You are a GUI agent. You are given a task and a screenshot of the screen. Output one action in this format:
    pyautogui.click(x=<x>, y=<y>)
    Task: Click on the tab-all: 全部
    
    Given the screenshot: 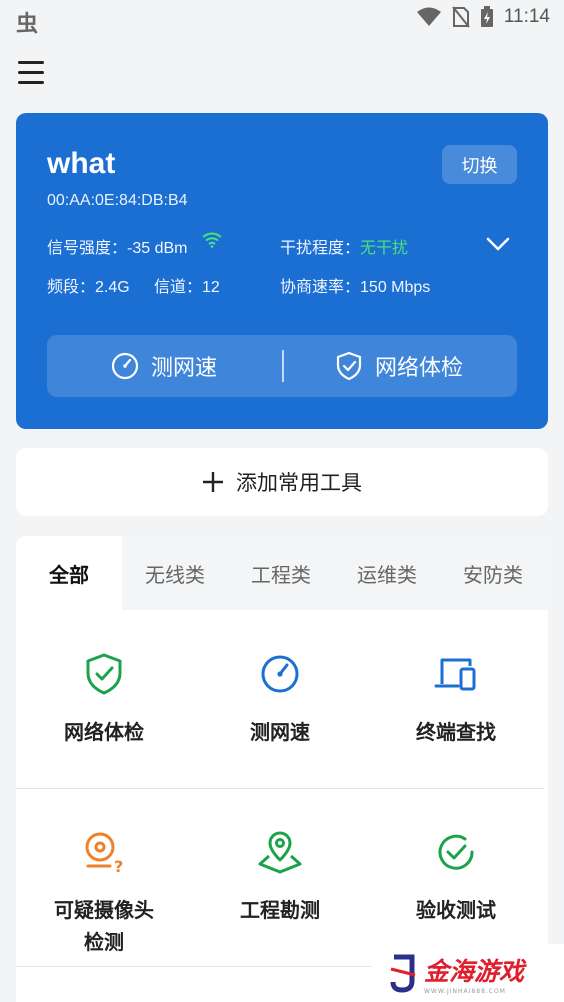 What is the action you would take?
    pyautogui.click(x=69, y=573)
    